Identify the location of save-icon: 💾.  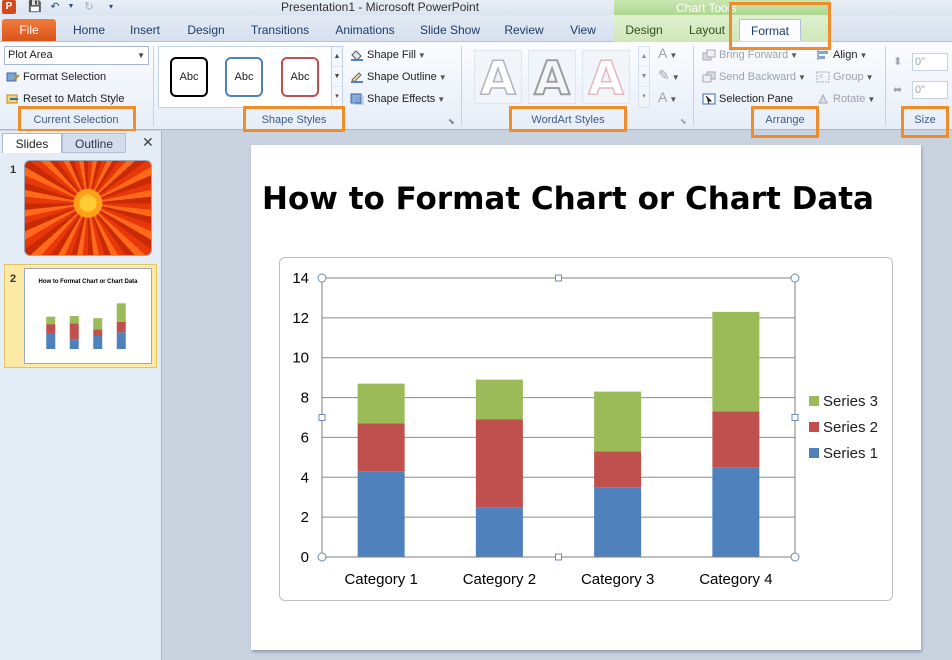
(35, 7).